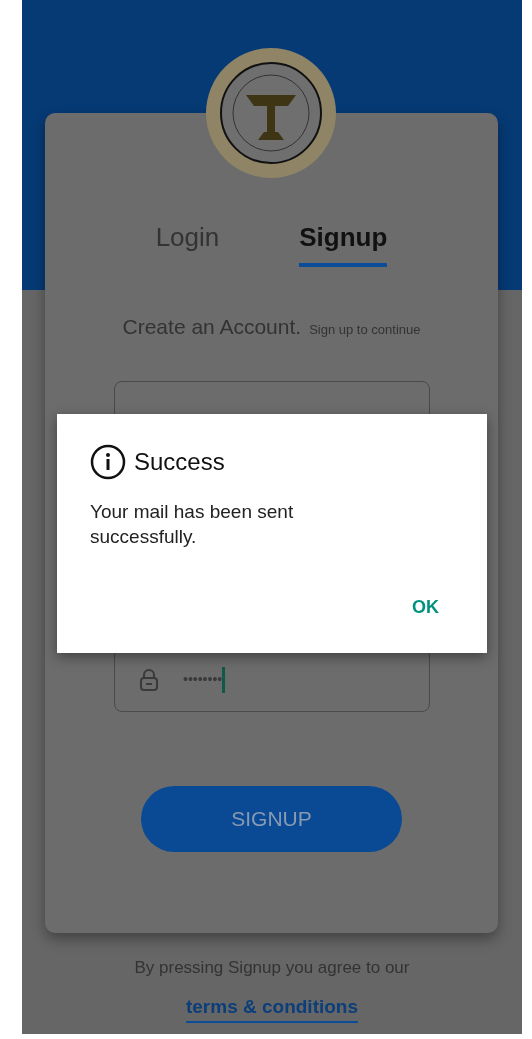 The image size is (532, 1039). What do you see at coordinates (365, 330) in the screenshot?
I see `subheading: Sign up to continue` at bounding box center [365, 330].